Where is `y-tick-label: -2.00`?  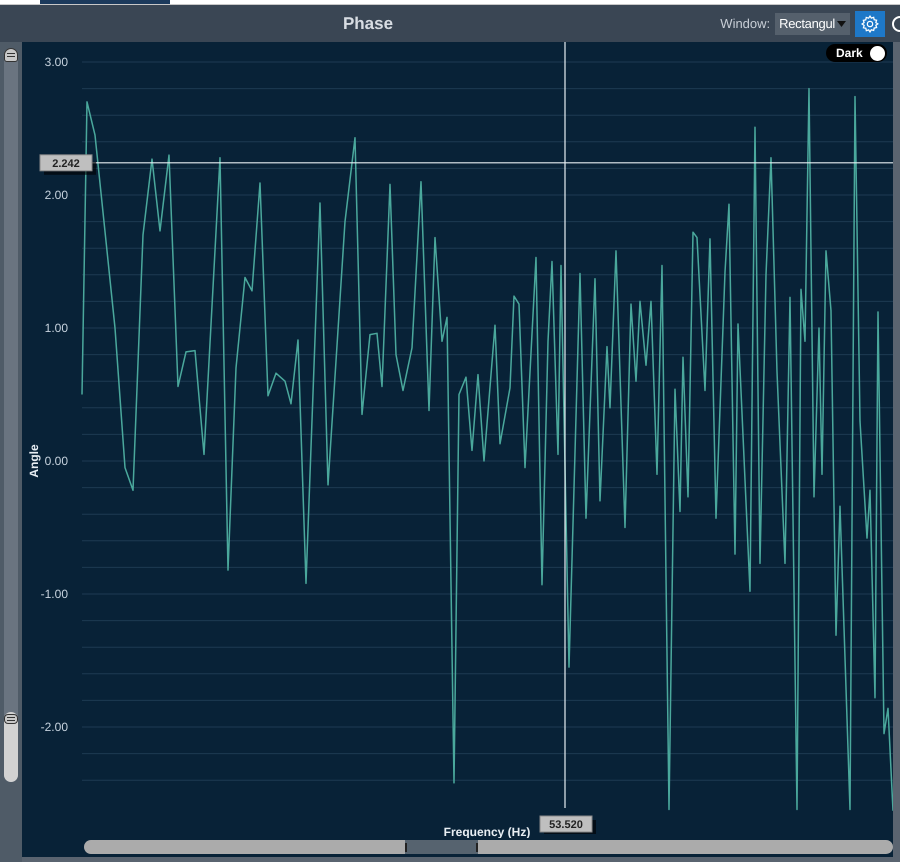 y-tick-label: -2.00 is located at coordinates (54, 727).